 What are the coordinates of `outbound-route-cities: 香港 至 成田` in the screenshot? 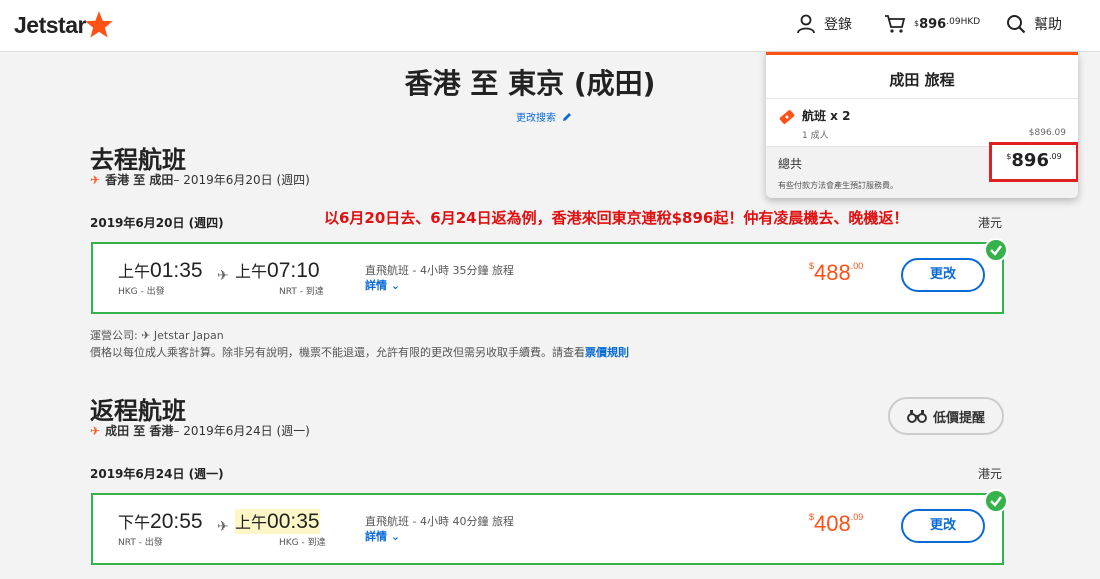 It's located at (139, 180).